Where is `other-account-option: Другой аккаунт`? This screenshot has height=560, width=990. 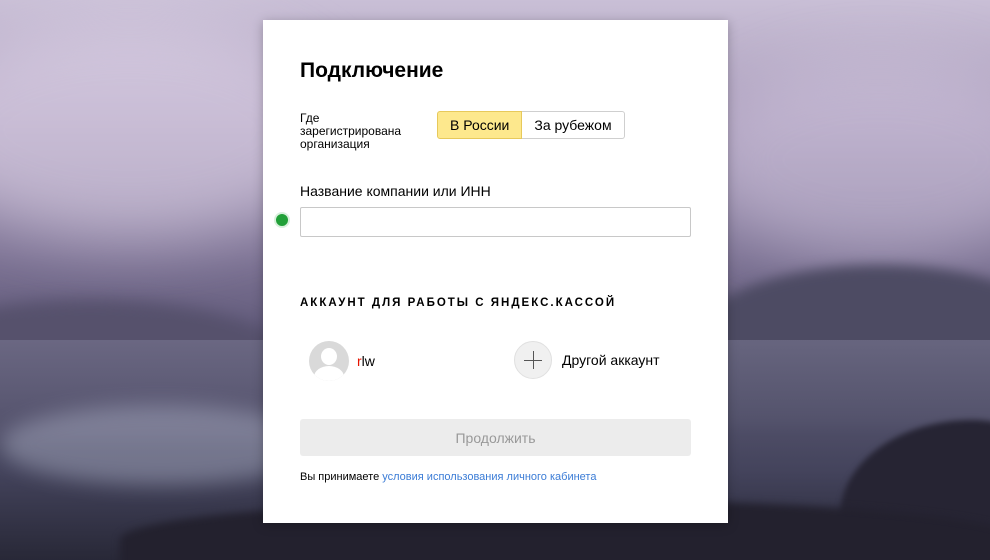 other-account-option: Другой аккаунт is located at coordinates (587, 360).